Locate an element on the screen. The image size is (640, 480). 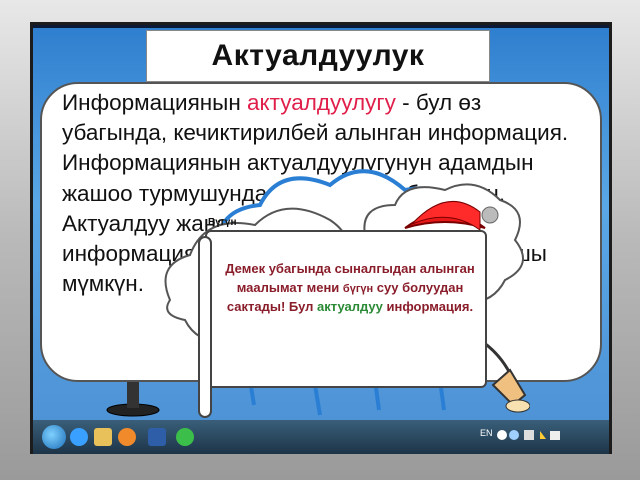
slide-title: Актуалдуулук is located at coordinates (318, 55).